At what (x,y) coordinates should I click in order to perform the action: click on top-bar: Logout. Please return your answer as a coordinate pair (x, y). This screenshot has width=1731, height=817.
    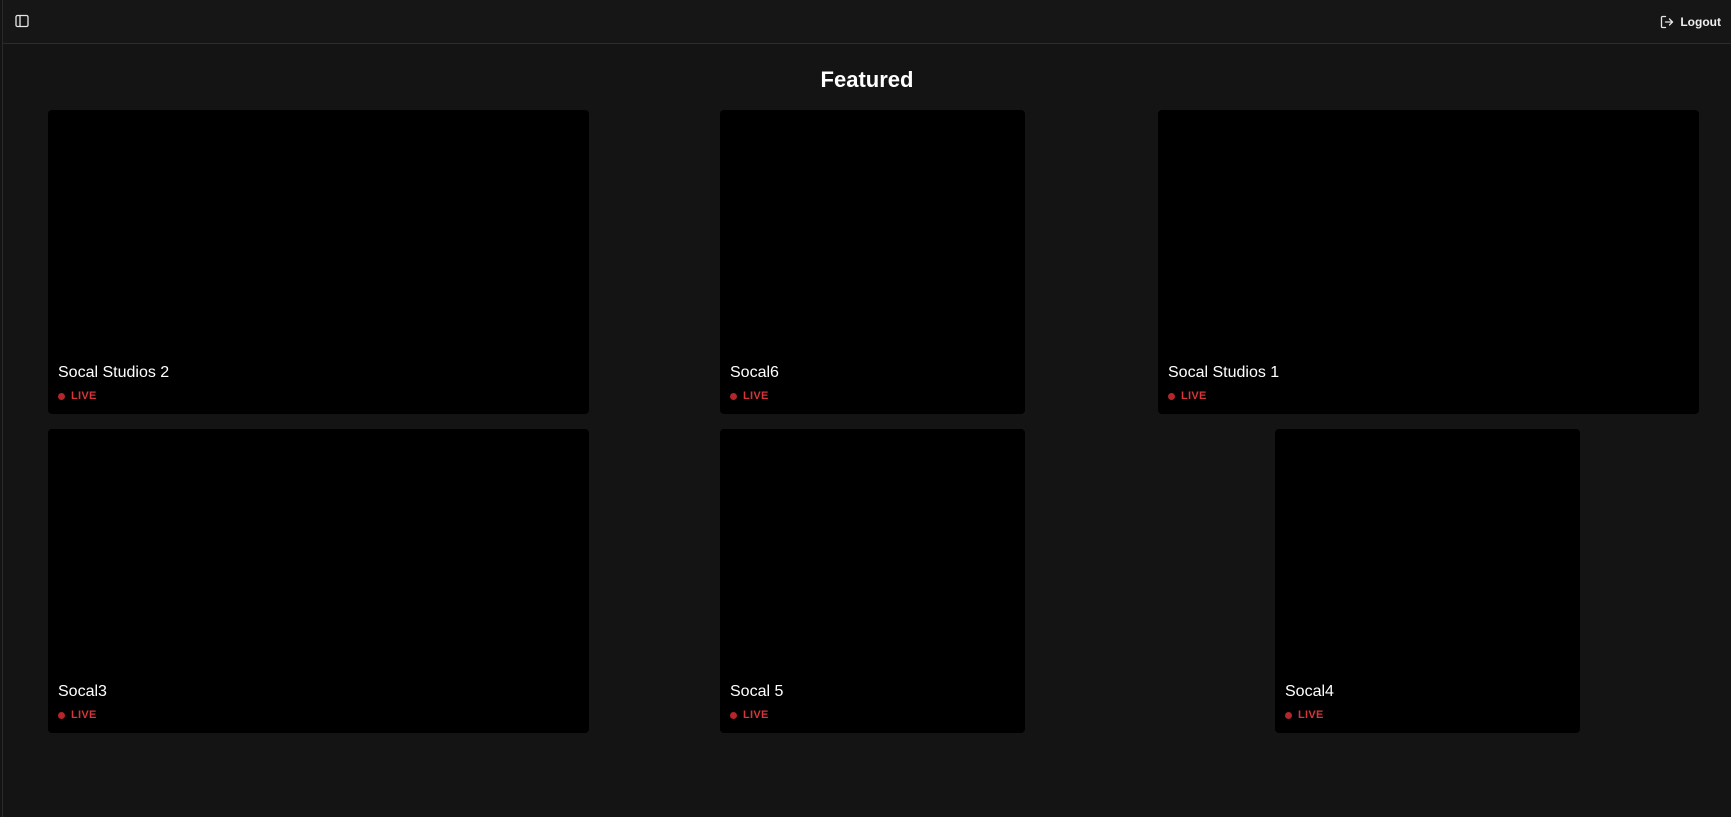
    Looking at the image, I should click on (867, 22).